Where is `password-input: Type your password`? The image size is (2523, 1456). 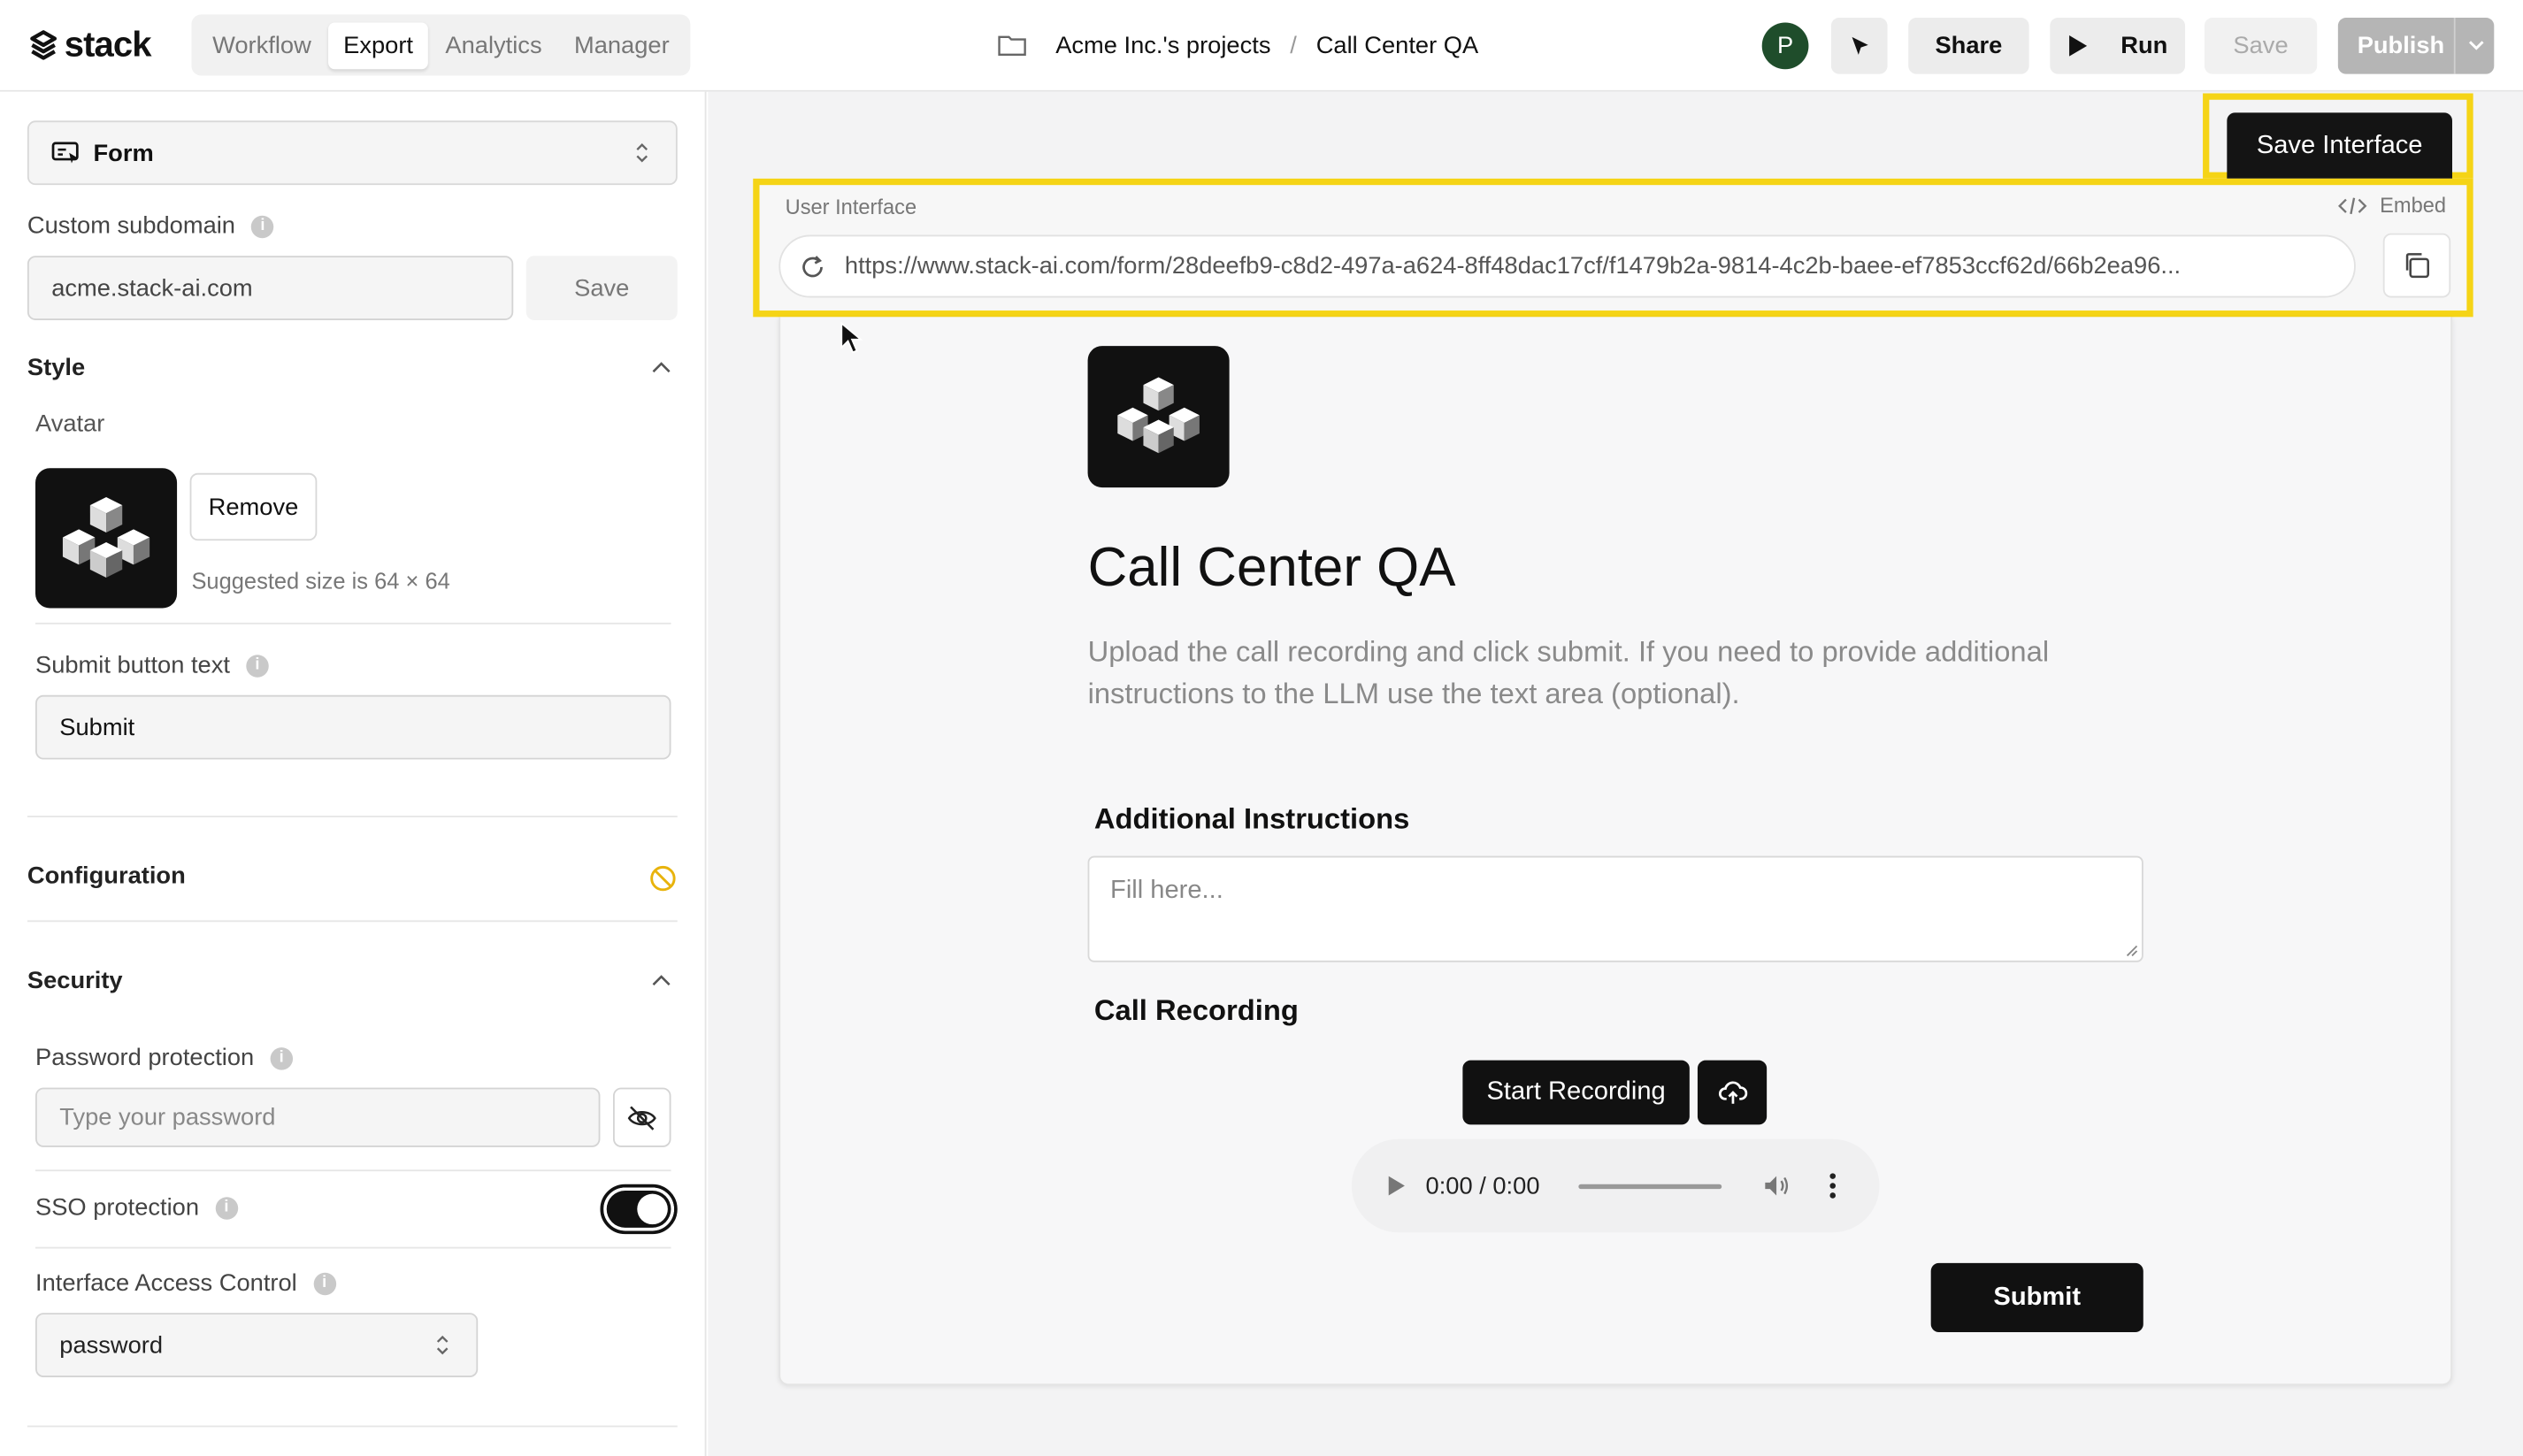 password-input: Type your password is located at coordinates (318, 1117).